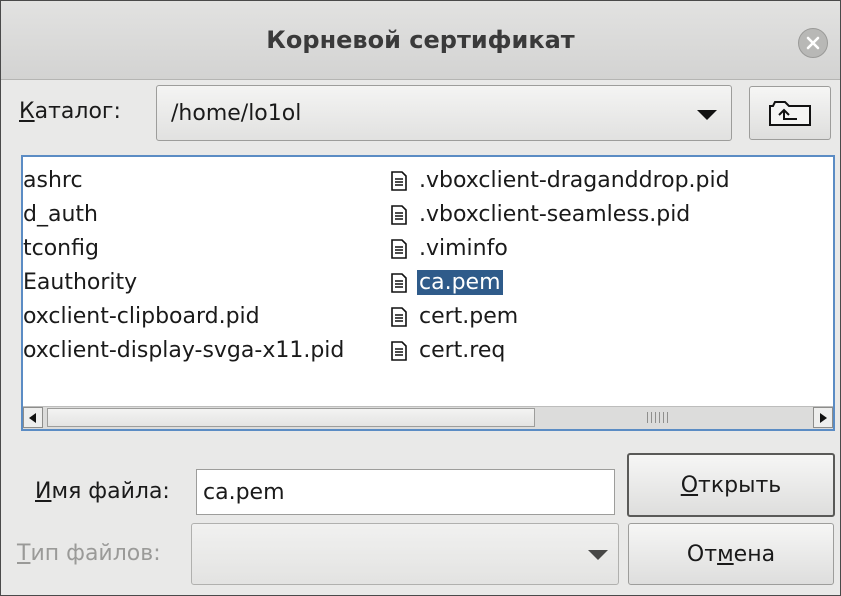 Image resolution: width=841 pixels, height=596 pixels. I want to click on list-item: cert.req, so click(449, 351).